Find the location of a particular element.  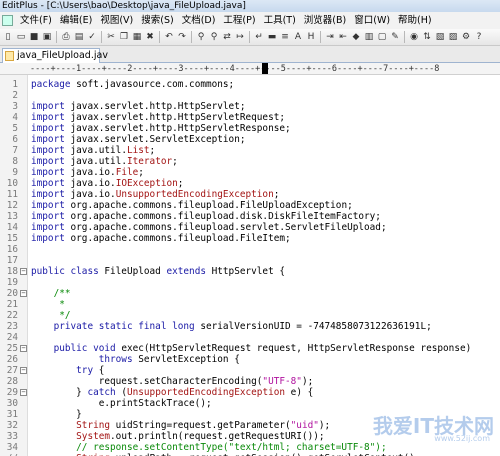

token-plain: ( is located at coordinates (121, 392).